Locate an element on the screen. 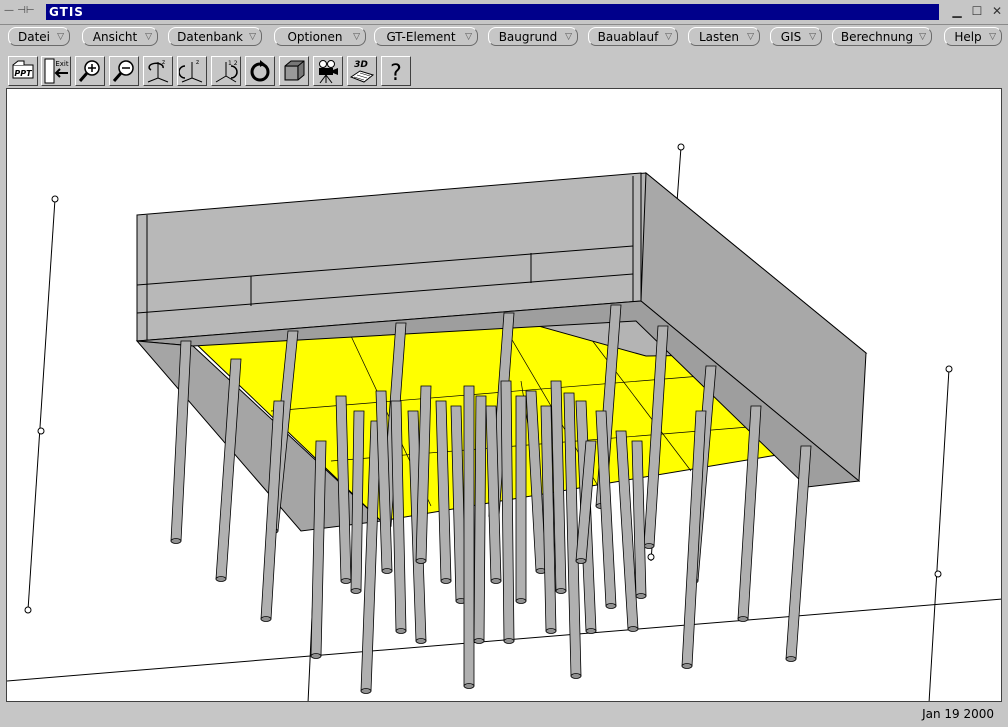  camera-icon is located at coordinates (328, 71).